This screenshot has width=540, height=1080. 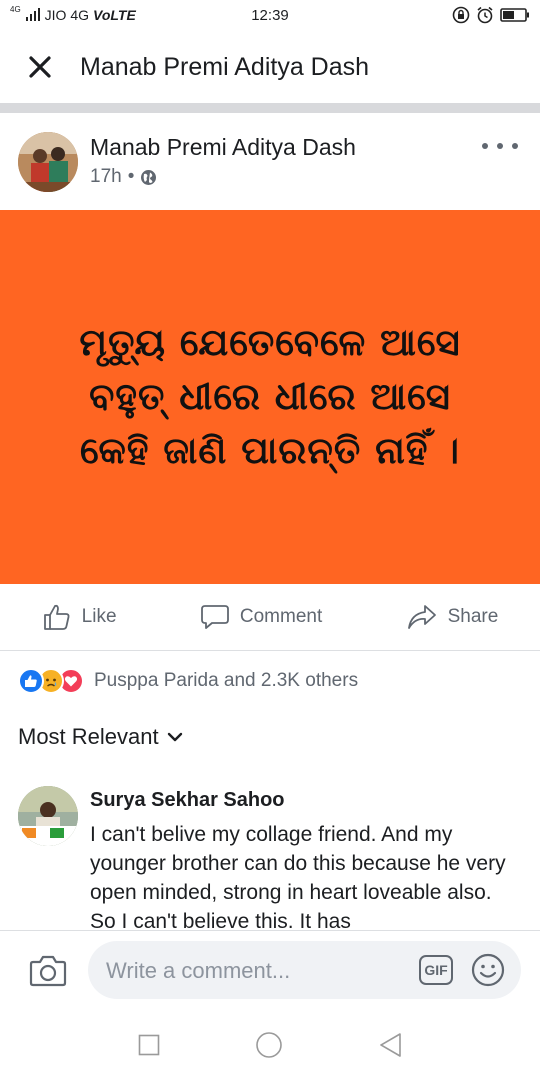 What do you see at coordinates (485, 15) in the screenshot?
I see `alarm-icon` at bounding box center [485, 15].